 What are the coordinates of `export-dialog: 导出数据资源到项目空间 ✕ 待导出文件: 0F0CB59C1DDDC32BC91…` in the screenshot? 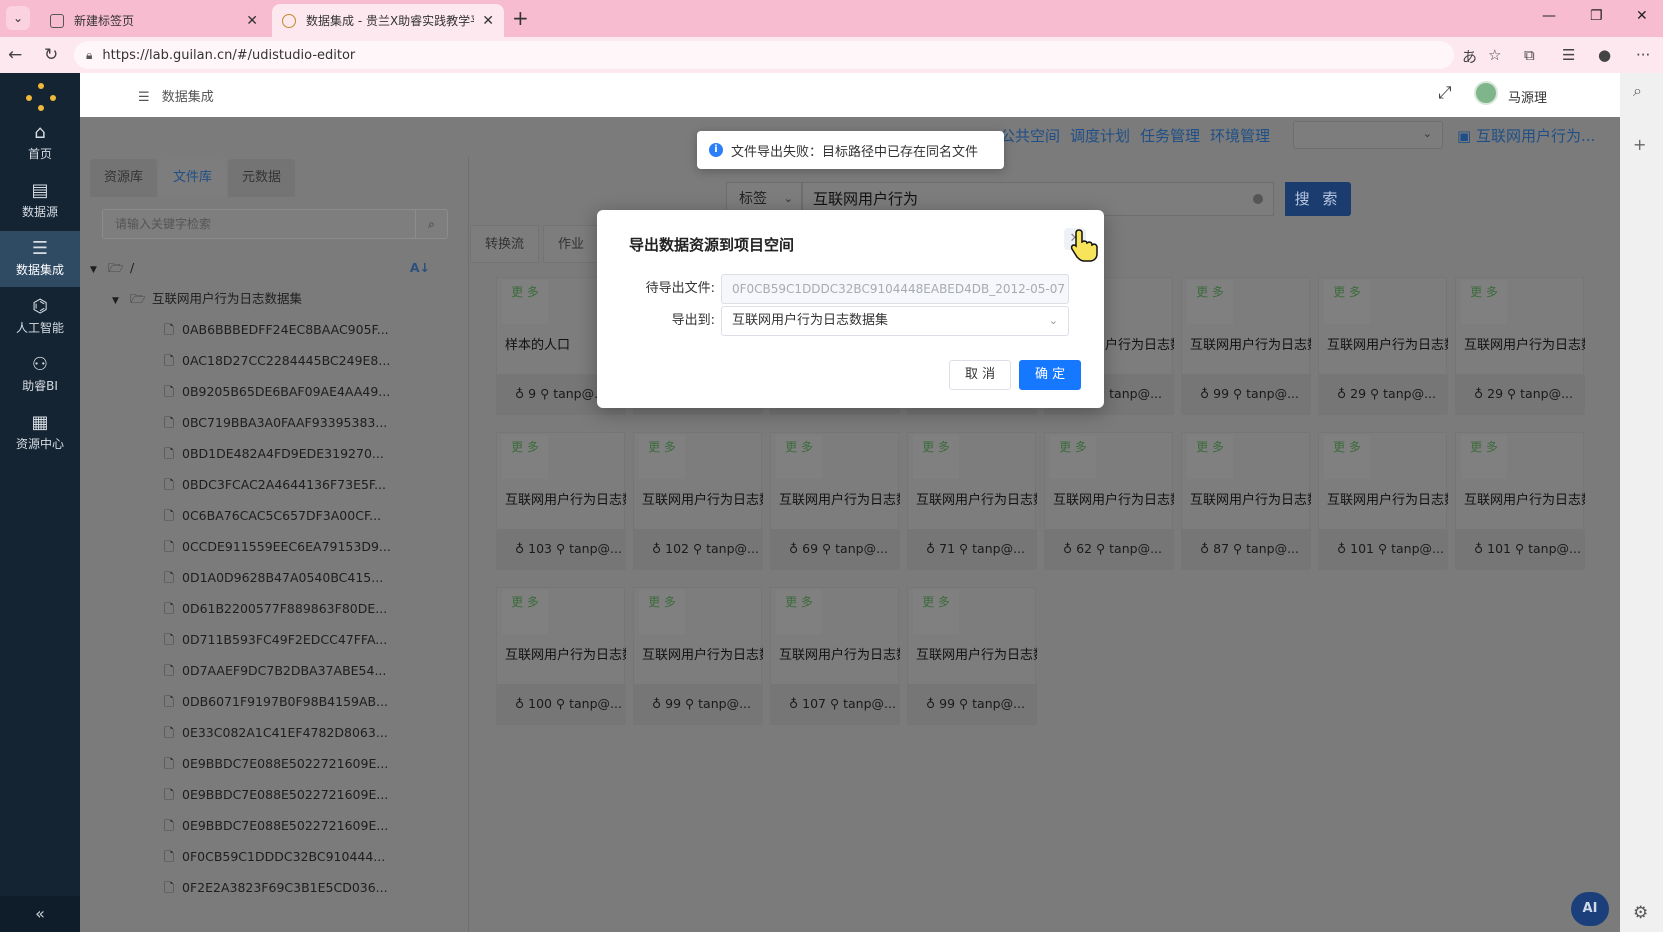 It's located at (850, 309).